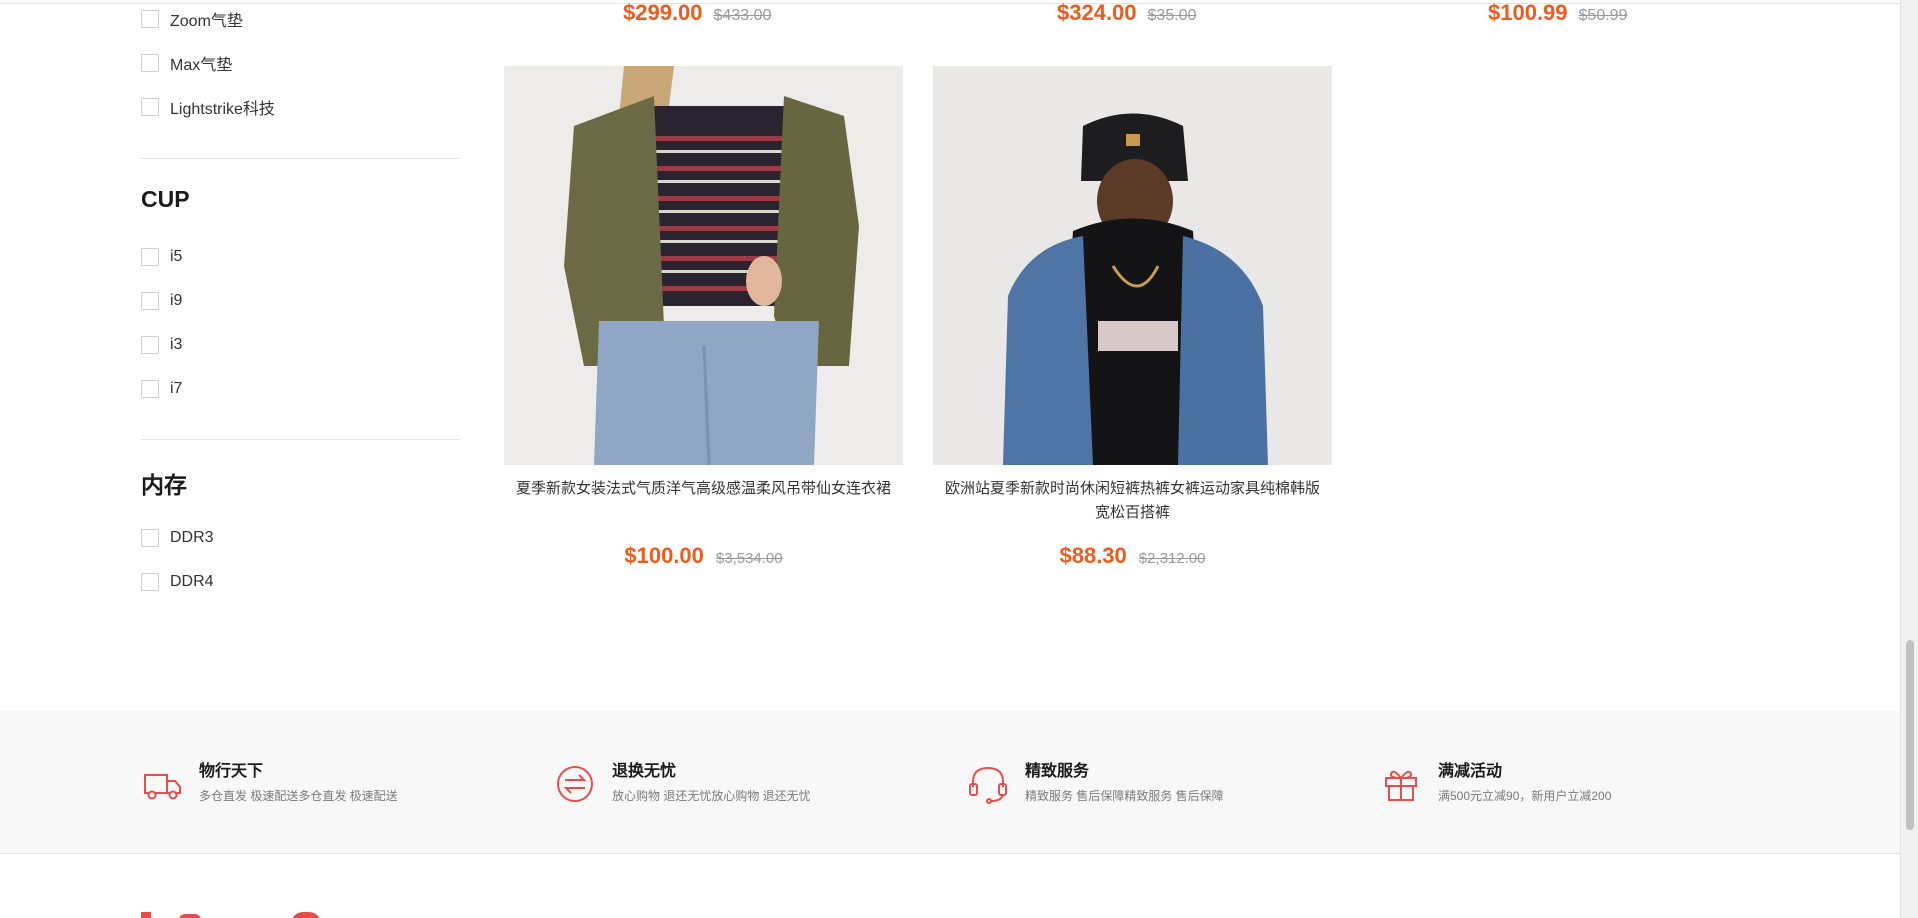 The height and width of the screenshot is (918, 1918). What do you see at coordinates (192, 537) in the screenshot?
I see `filter-option-label: DDR3` at bounding box center [192, 537].